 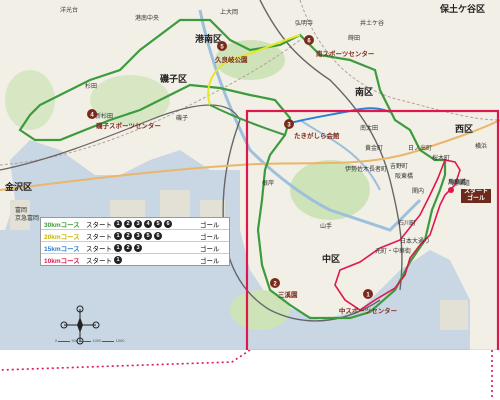 What do you see at coordinates (475, 192) in the screenshot?
I see `start-label: スタート` at bounding box center [475, 192].